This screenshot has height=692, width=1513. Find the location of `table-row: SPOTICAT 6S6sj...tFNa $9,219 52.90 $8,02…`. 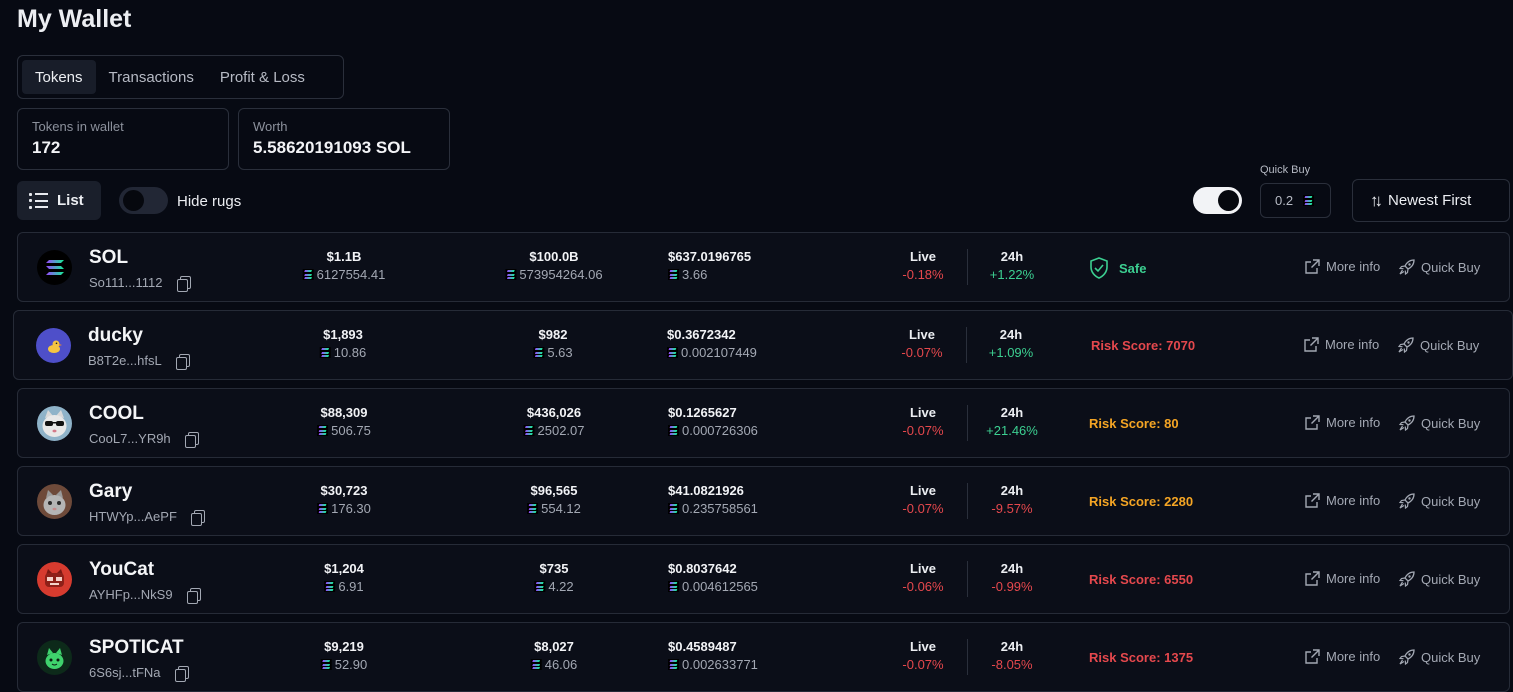

table-row: SPOTICAT 6S6sj...tFNa $9,219 52.90 $8,02… is located at coordinates (763, 657).